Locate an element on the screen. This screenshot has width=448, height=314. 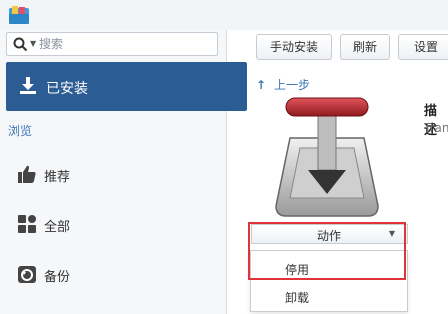
download-icon is located at coordinates (28, 85).